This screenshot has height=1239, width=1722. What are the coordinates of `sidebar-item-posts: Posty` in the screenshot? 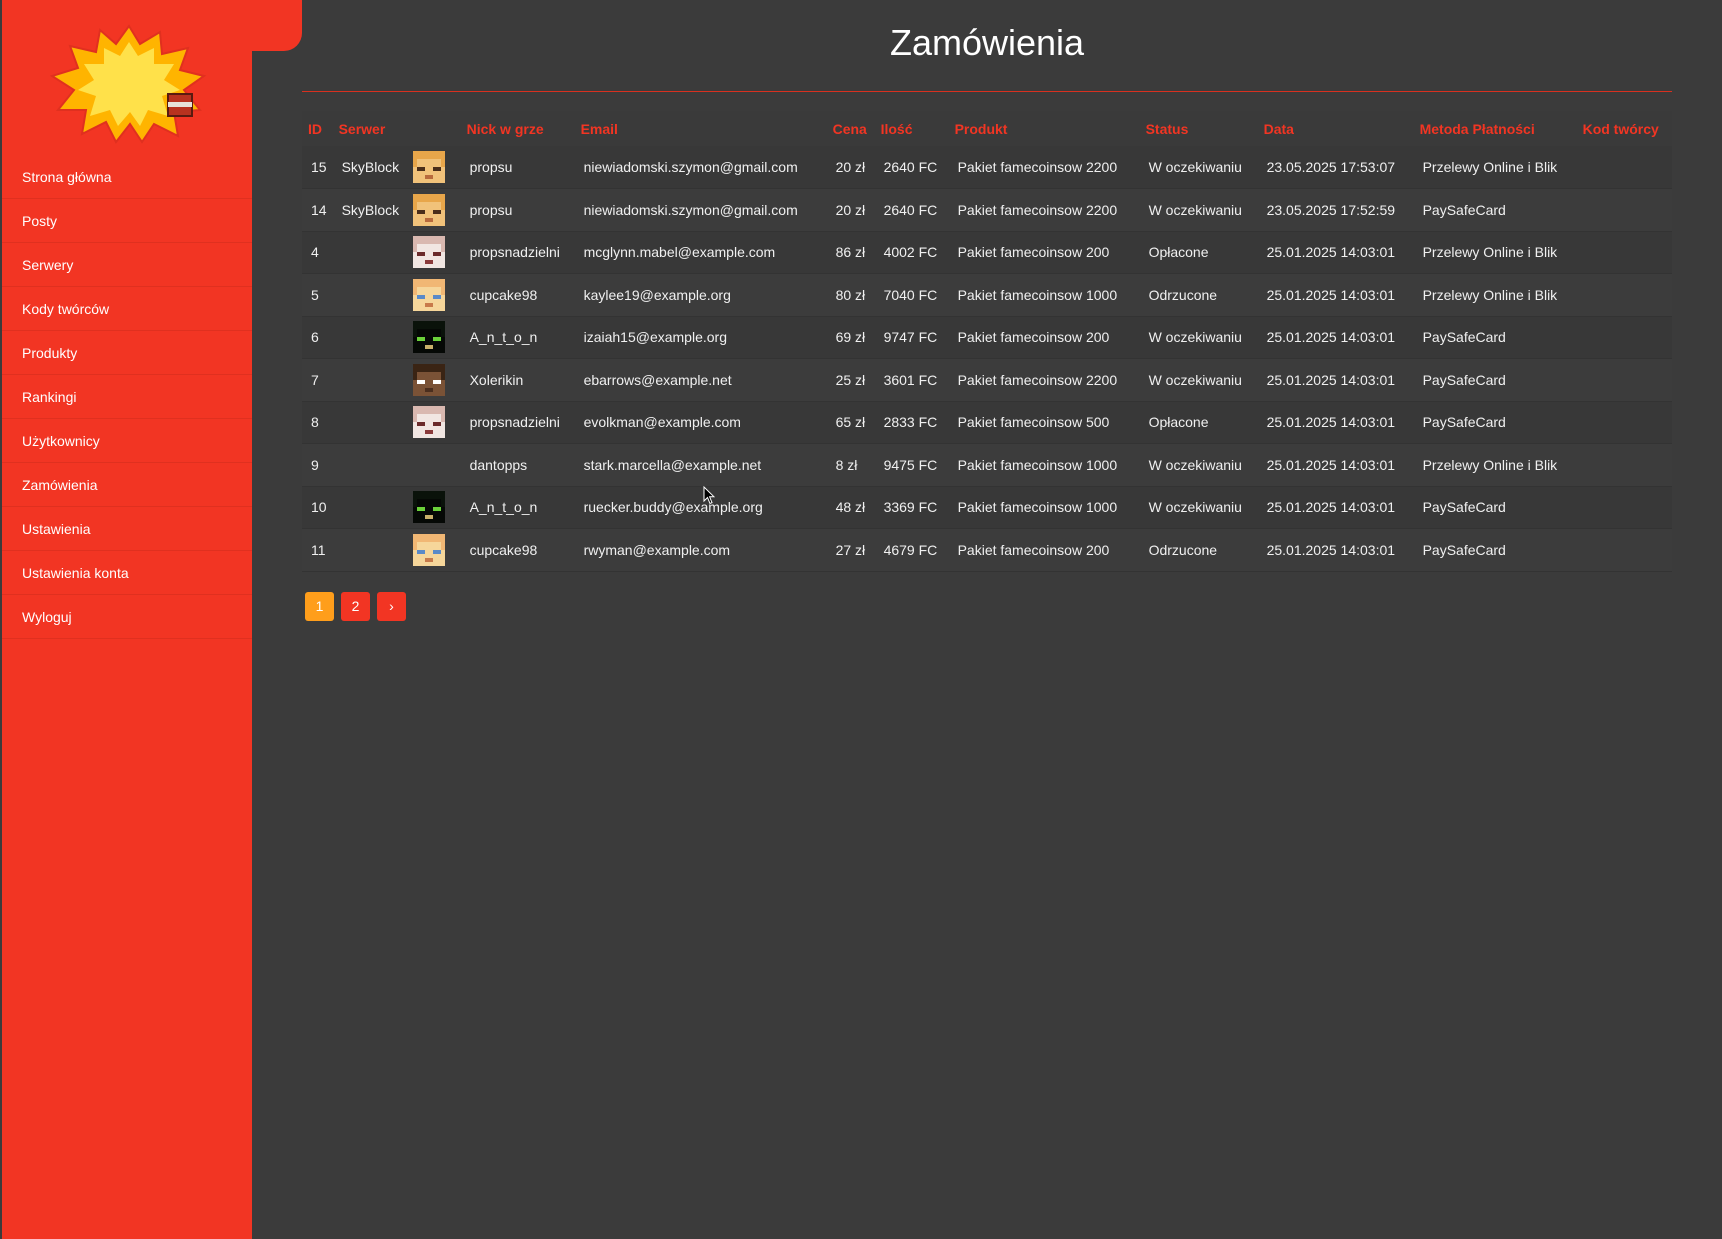 It's located at (127, 221).